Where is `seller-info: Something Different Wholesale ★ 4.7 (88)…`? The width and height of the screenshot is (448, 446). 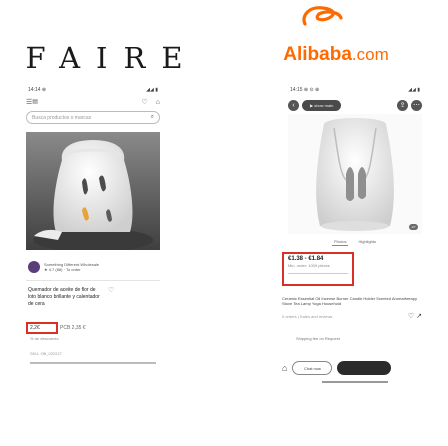 seller-info: Something Different Wholesale ★ 4.7 (88)… is located at coordinates (71, 267).